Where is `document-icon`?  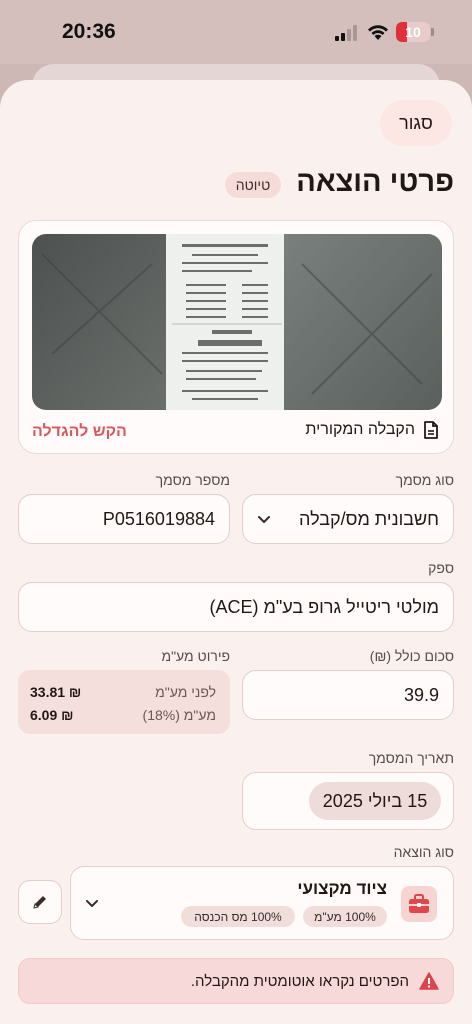 document-icon is located at coordinates (431, 430).